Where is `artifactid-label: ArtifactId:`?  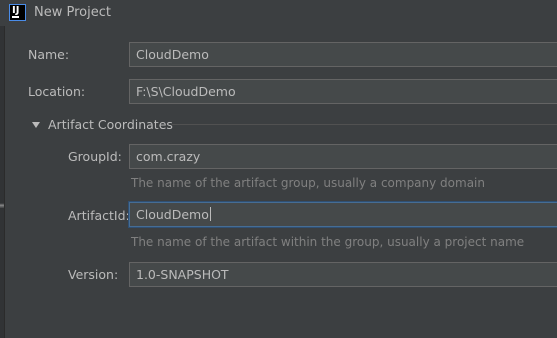
artifactid-label: ArtifactId: is located at coordinates (99, 215).